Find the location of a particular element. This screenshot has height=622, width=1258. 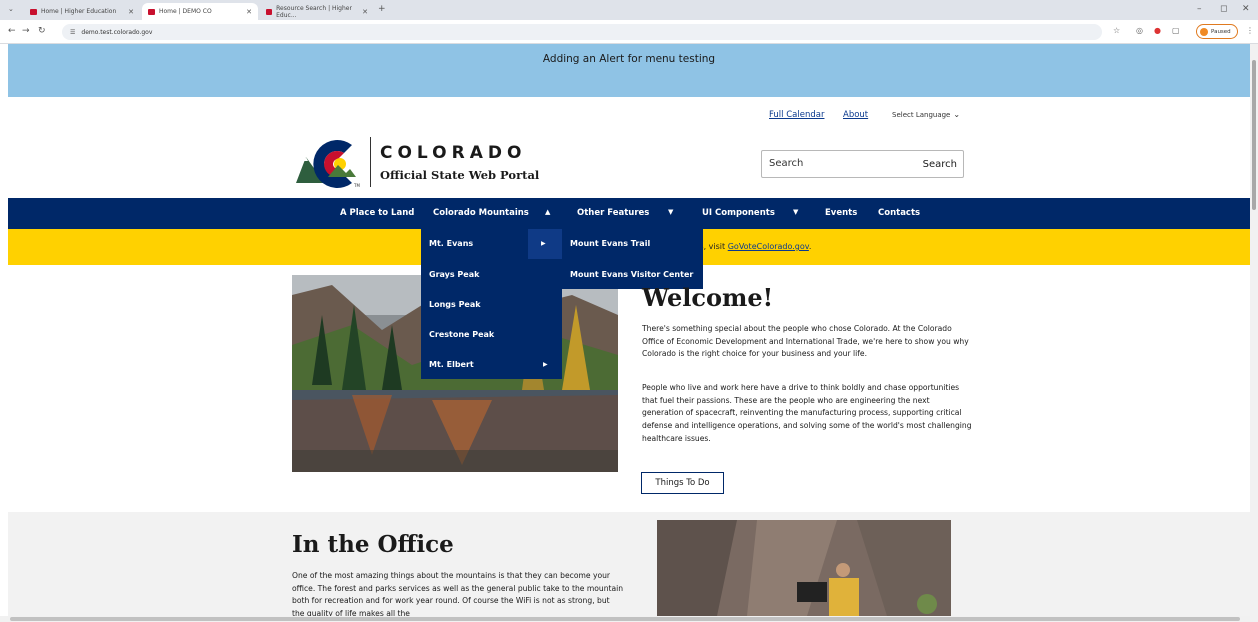

bookmark-star-icon: ☆ is located at coordinates (1116, 30).